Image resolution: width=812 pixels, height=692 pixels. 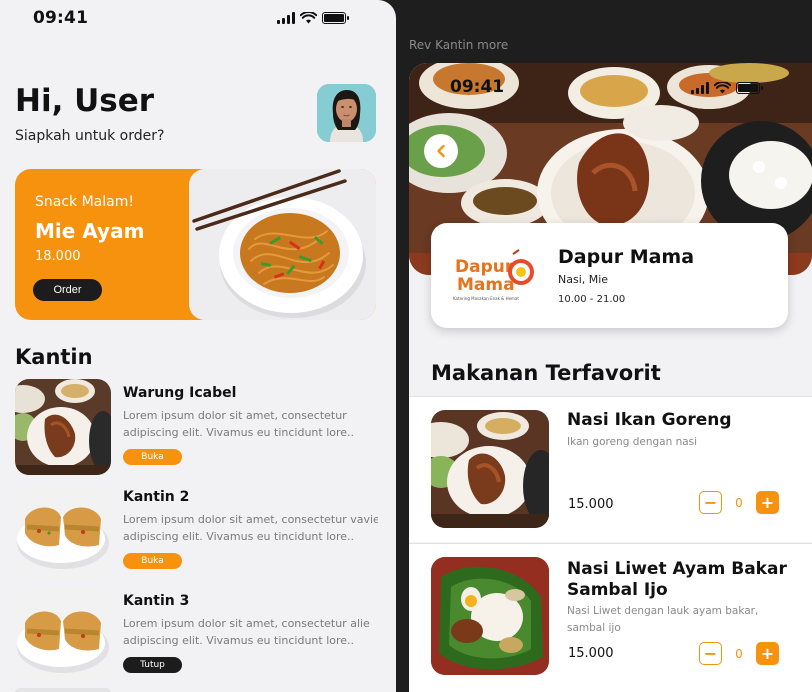 What do you see at coordinates (486, 285) in the screenshot?
I see `svg-text: Mama` at bounding box center [486, 285].